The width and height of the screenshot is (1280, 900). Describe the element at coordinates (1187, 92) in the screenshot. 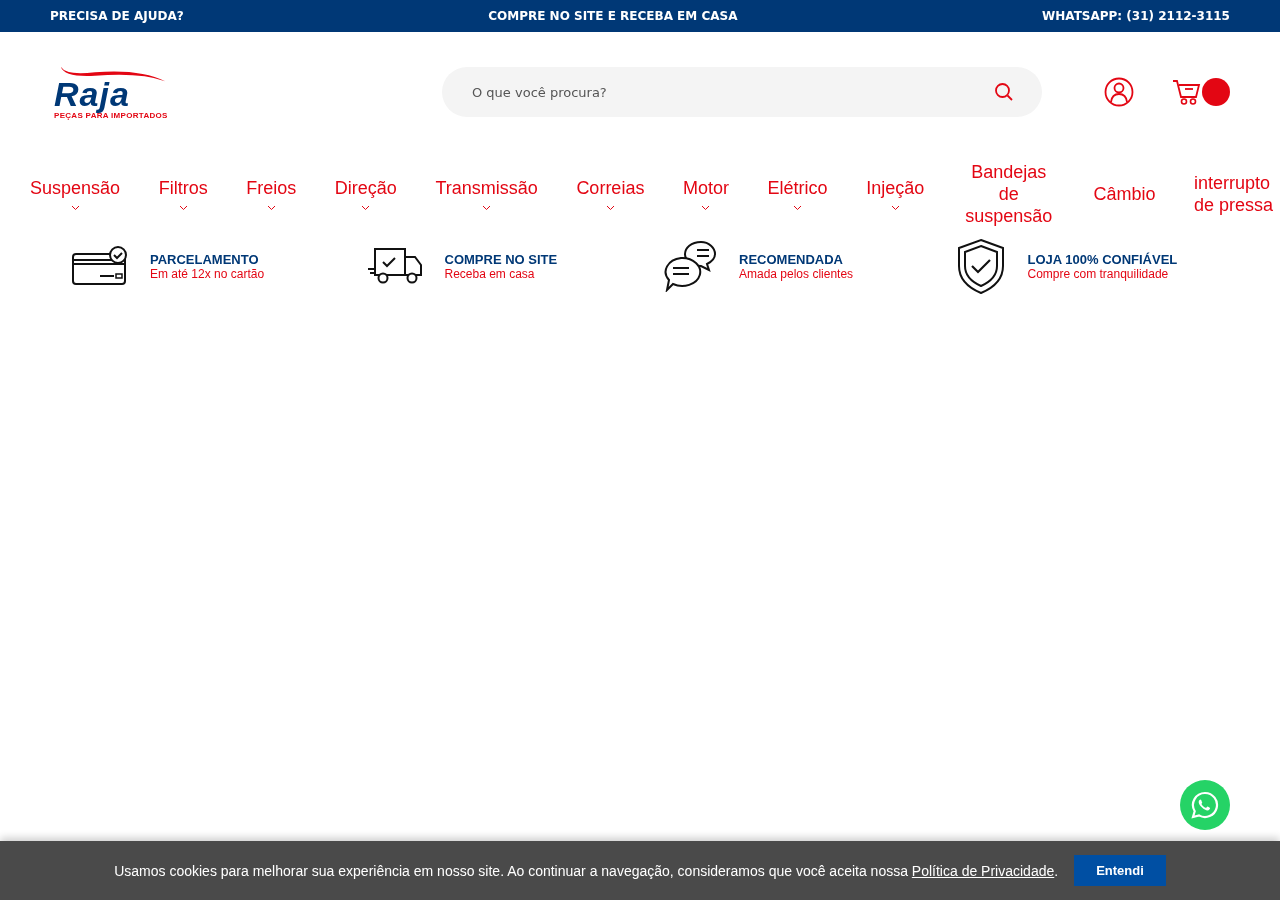

I see `cart-icon` at that location.